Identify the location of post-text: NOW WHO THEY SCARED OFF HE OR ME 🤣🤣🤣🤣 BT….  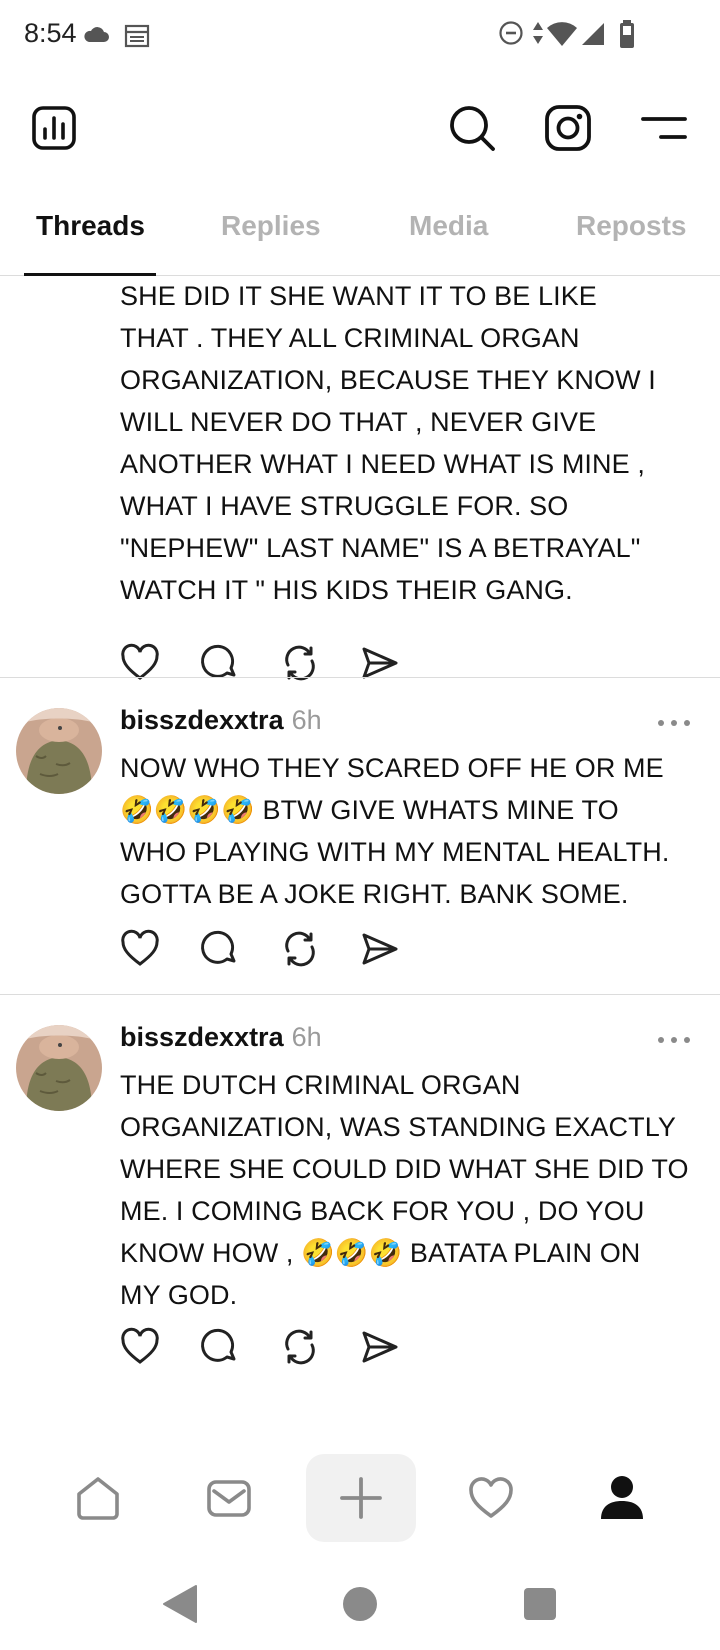
(395, 831).